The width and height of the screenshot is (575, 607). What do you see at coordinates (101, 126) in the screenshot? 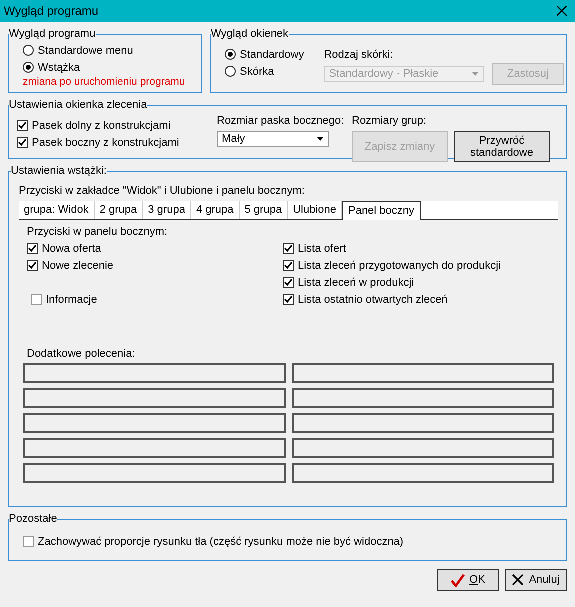
I see `checkbox-label: Pasek dolny z konstrukcjami` at bounding box center [101, 126].